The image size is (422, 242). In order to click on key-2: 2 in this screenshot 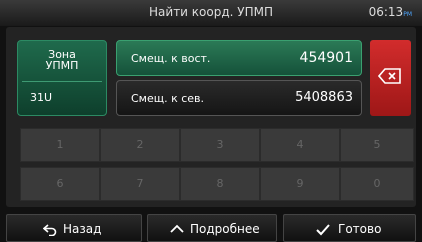, I will do `click(140, 145)`.